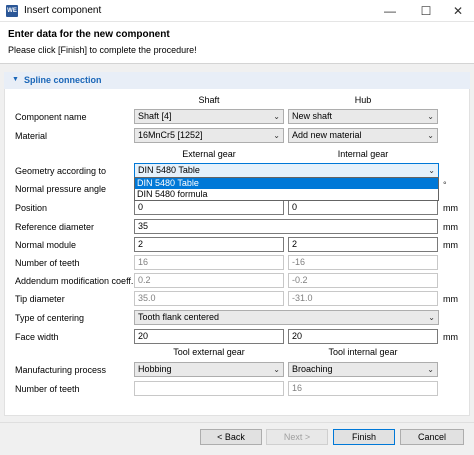 The width and height of the screenshot is (474, 455). What do you see at coordinates (170, 135) in the screenshot?
I see `shaft-material-value: 16MnCr5 [1252]` at bounding box center [170, 135].